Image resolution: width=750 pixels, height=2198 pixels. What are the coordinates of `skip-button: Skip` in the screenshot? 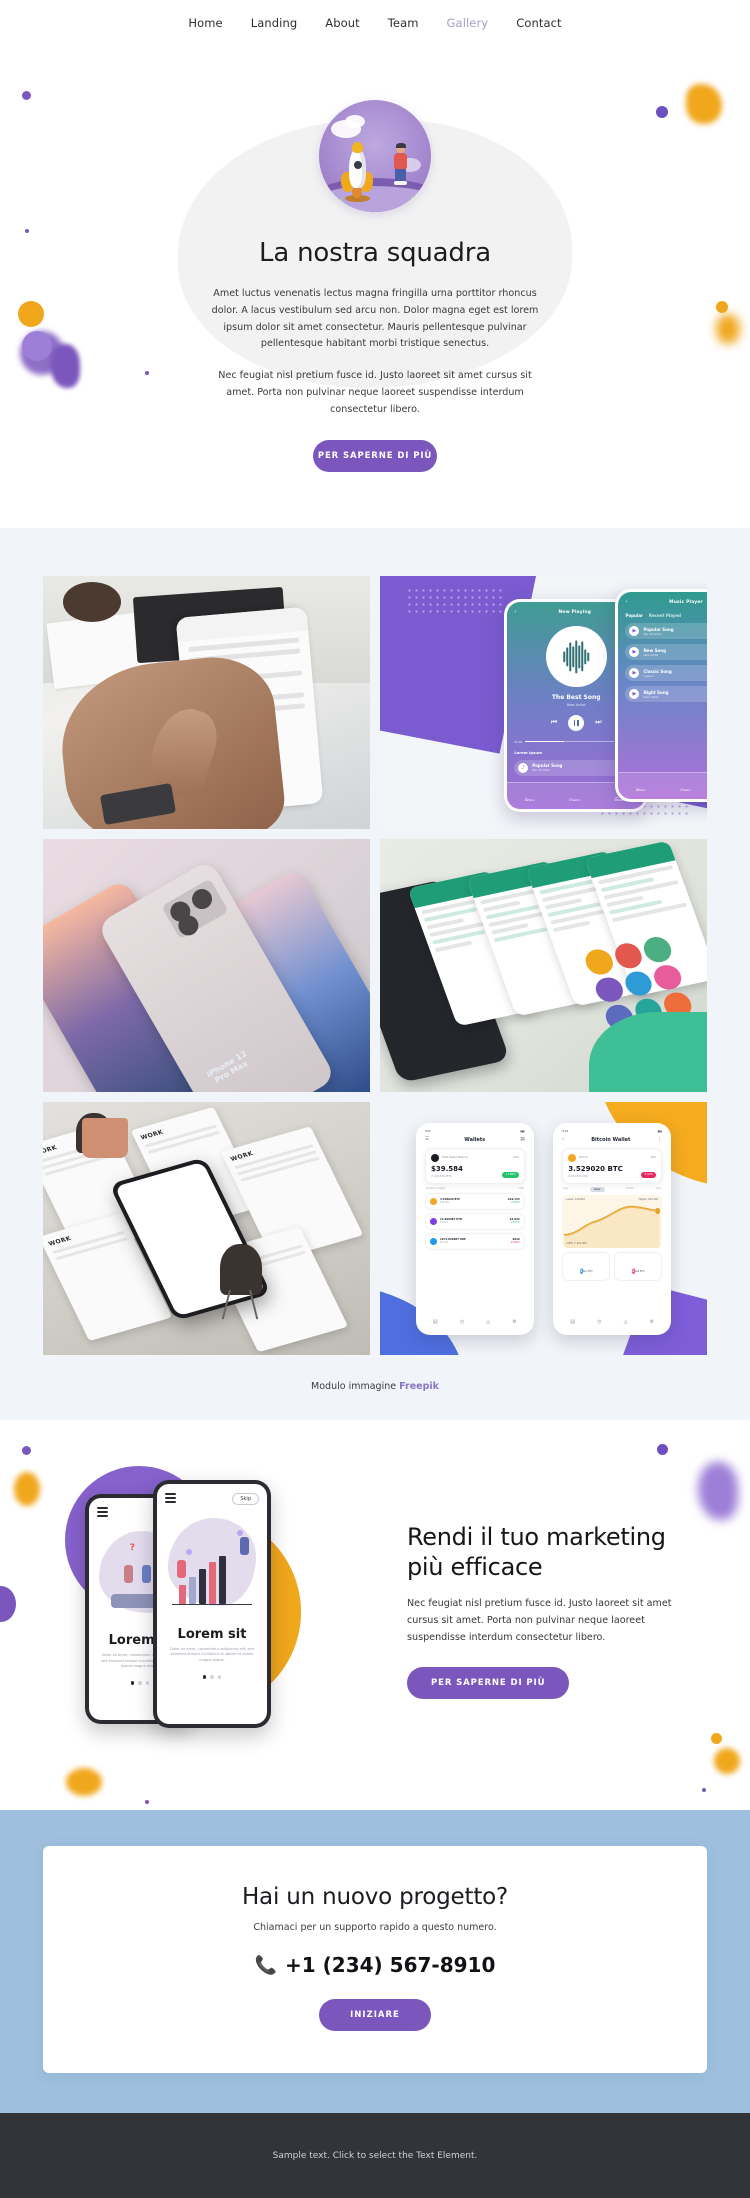 It's located at (245, 1499).